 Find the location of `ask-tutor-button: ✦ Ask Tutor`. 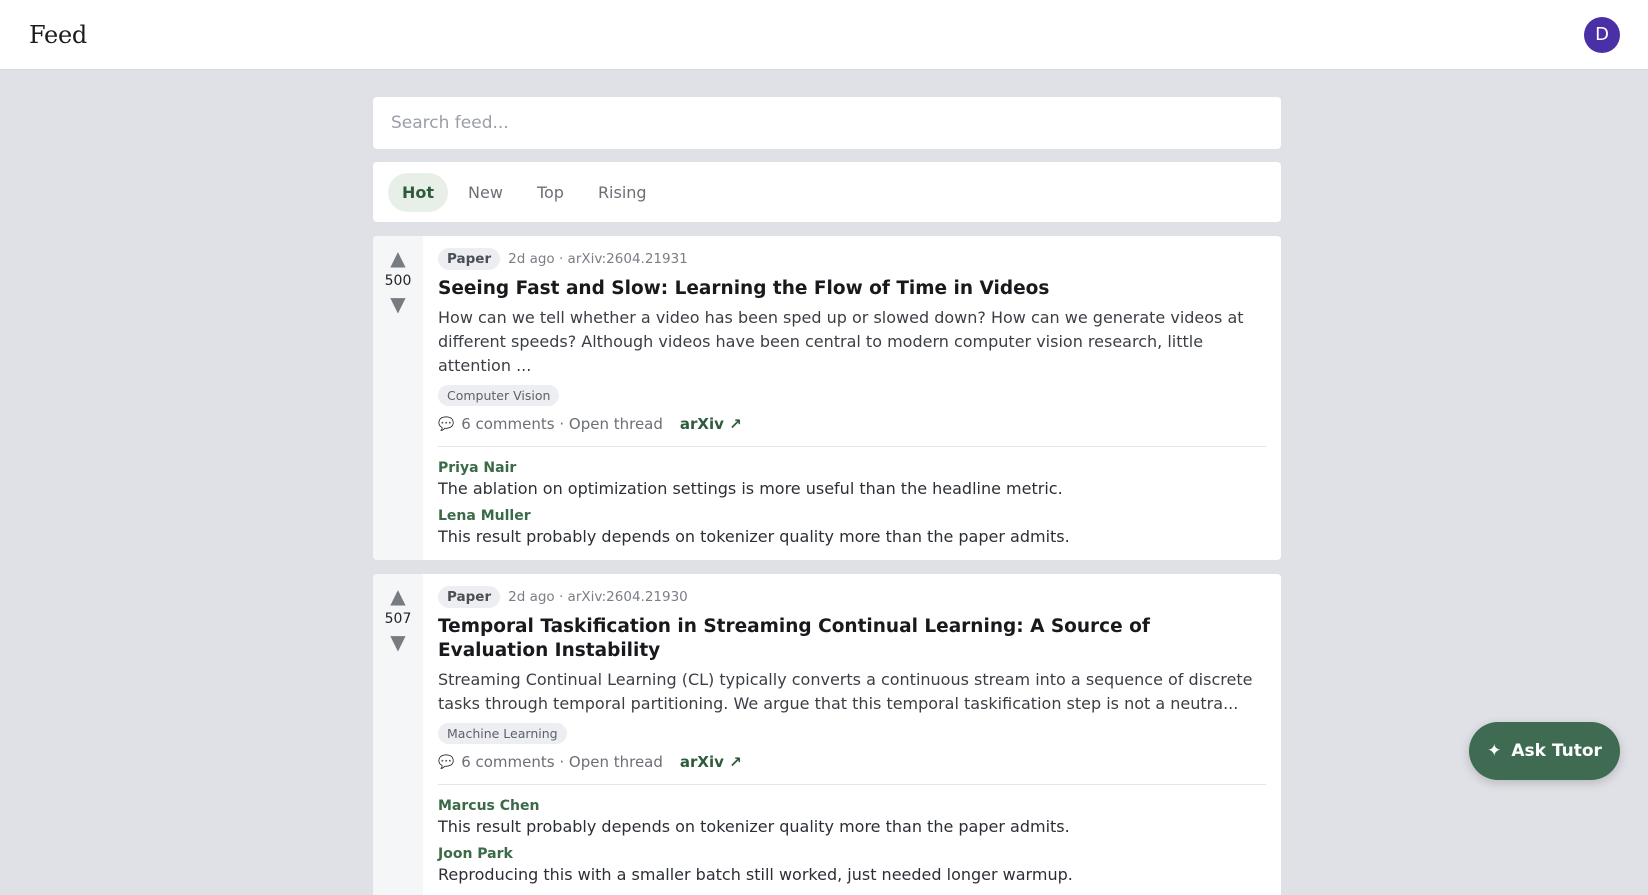

ask-tutor-button: ✦ Ask Tutor is located at coordinates (1544, 751).